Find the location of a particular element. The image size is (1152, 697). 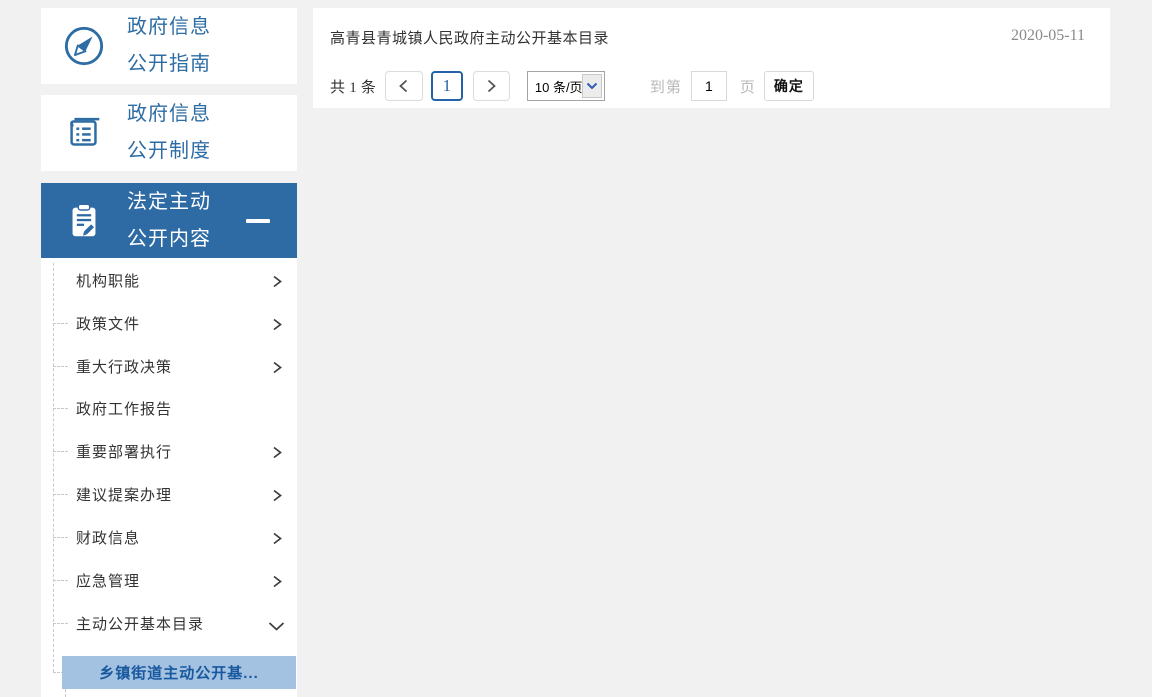

submenu-item: 政策文件 is located at coordinates (169, 323).